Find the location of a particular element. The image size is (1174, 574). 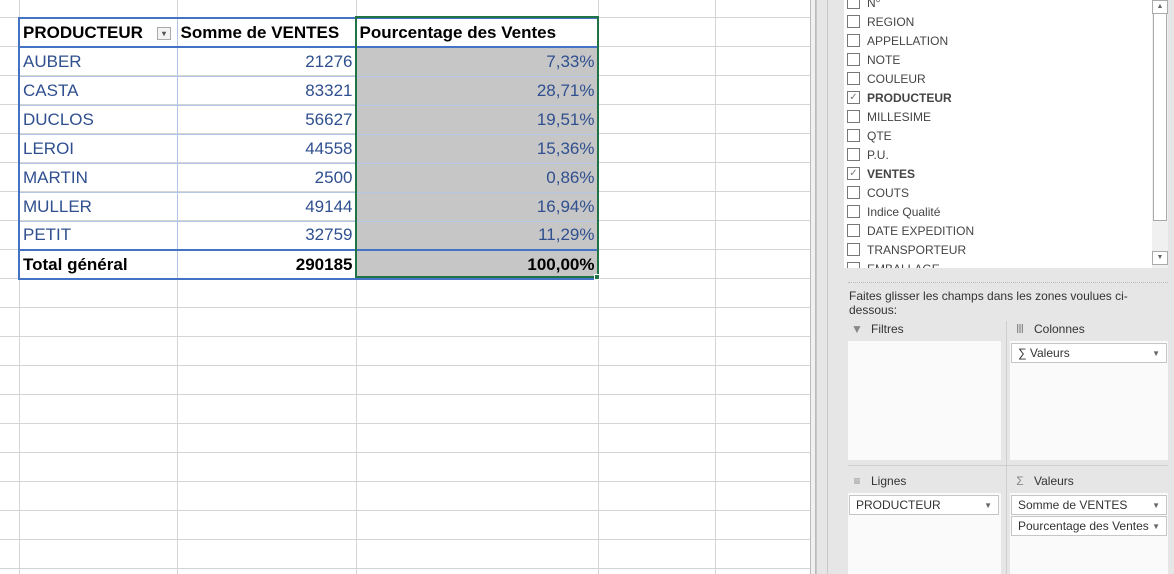

cell-pct: 15,36% is located at coordinates (477, 148).